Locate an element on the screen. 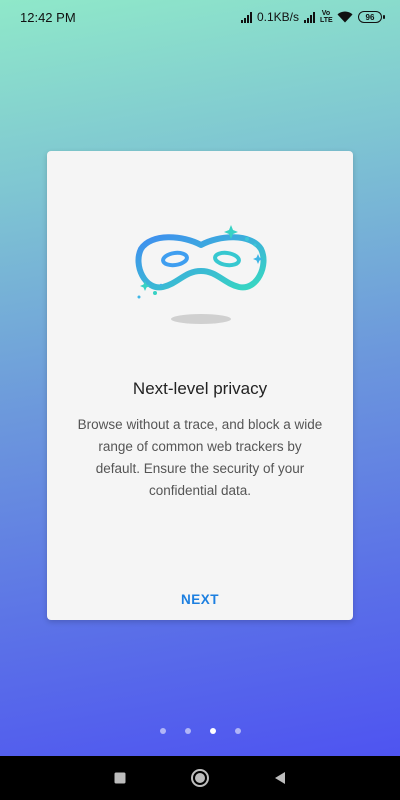 Image resolution: width=400 pixels, height=800 pixels. wifi-icon is located at coordinates (345, 17).